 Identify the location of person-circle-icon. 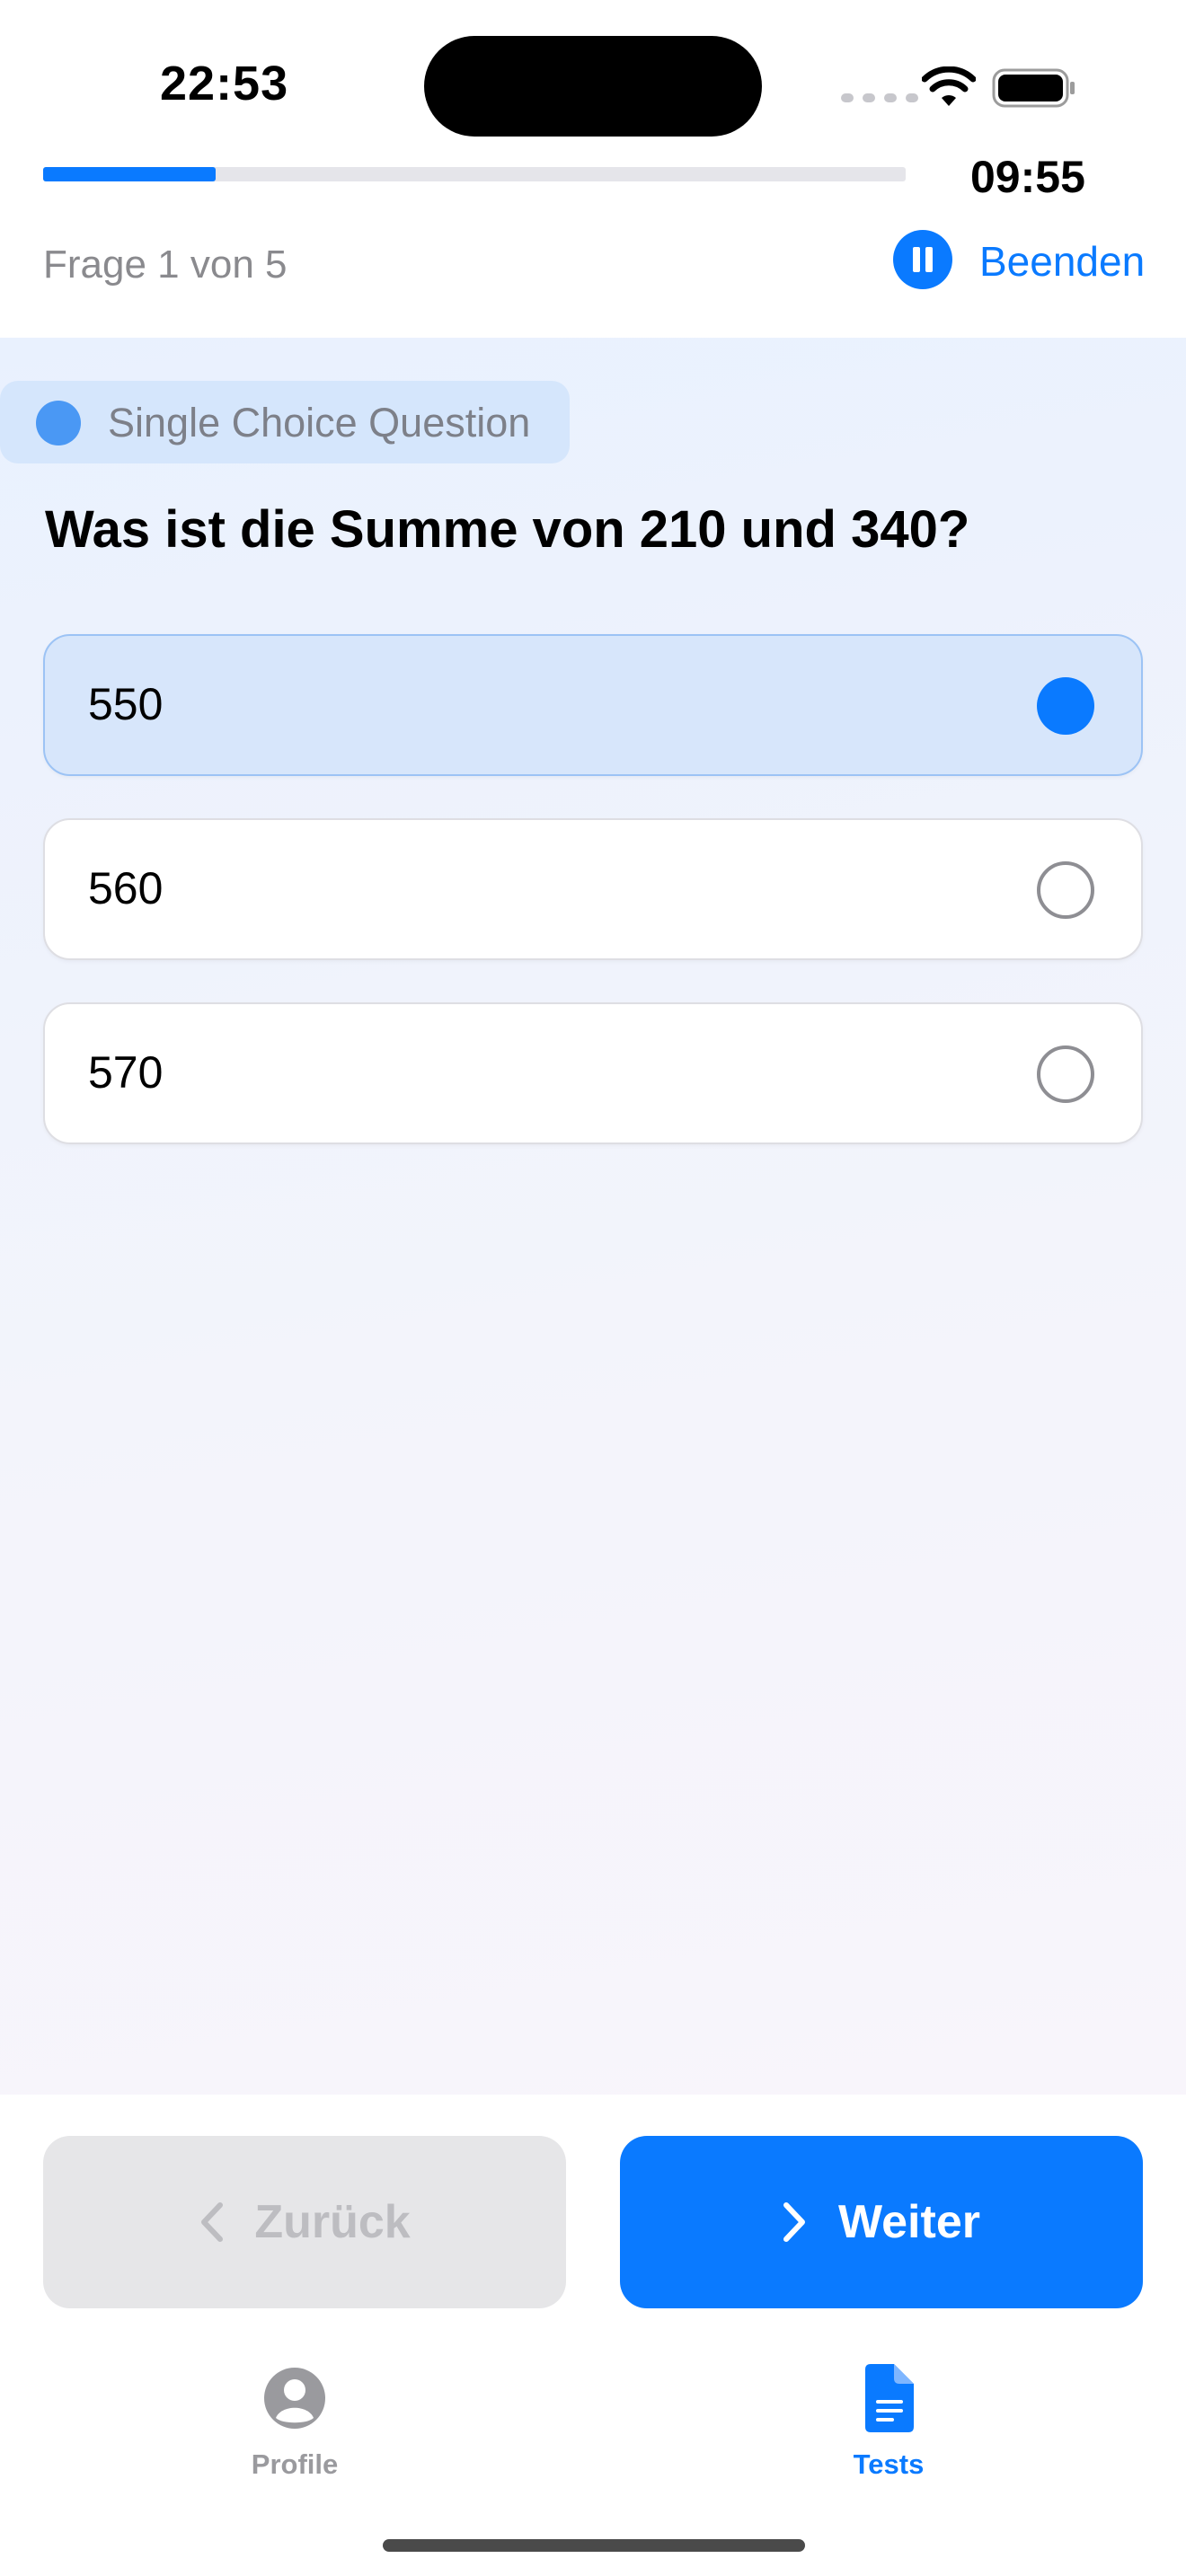
(294, 2398).